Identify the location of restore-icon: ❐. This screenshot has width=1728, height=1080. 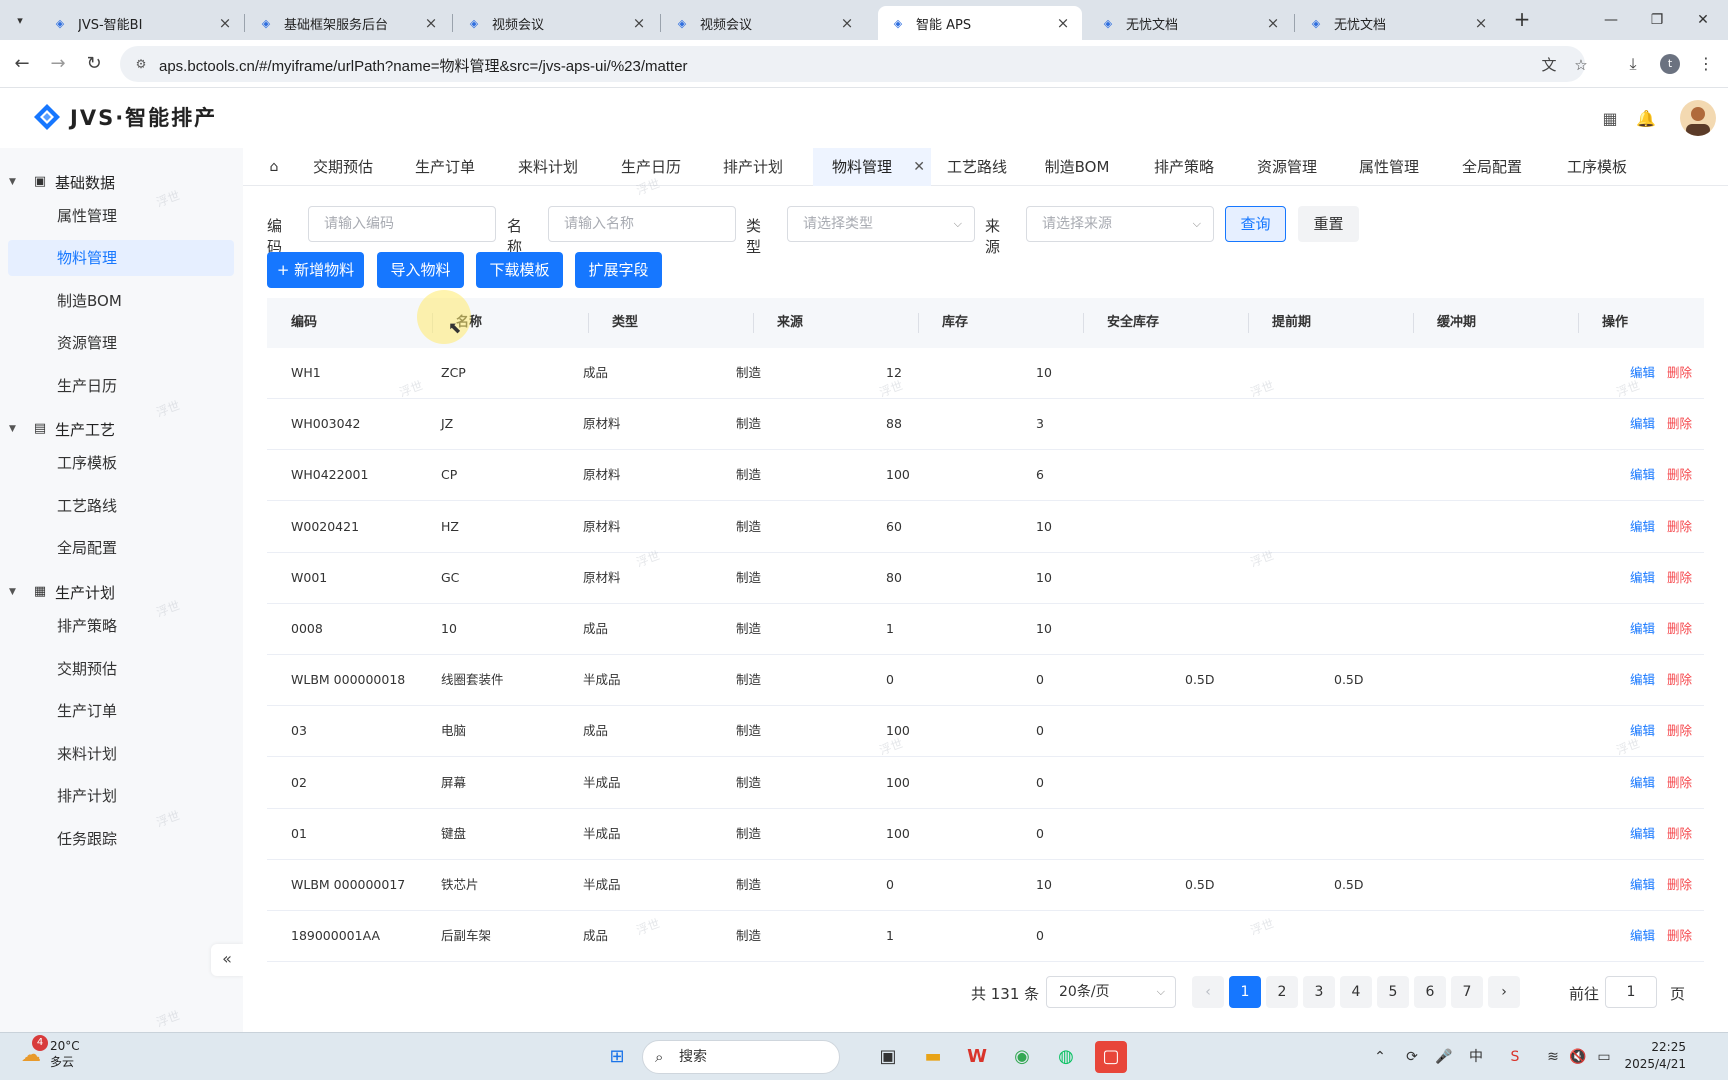
(1657, 20).